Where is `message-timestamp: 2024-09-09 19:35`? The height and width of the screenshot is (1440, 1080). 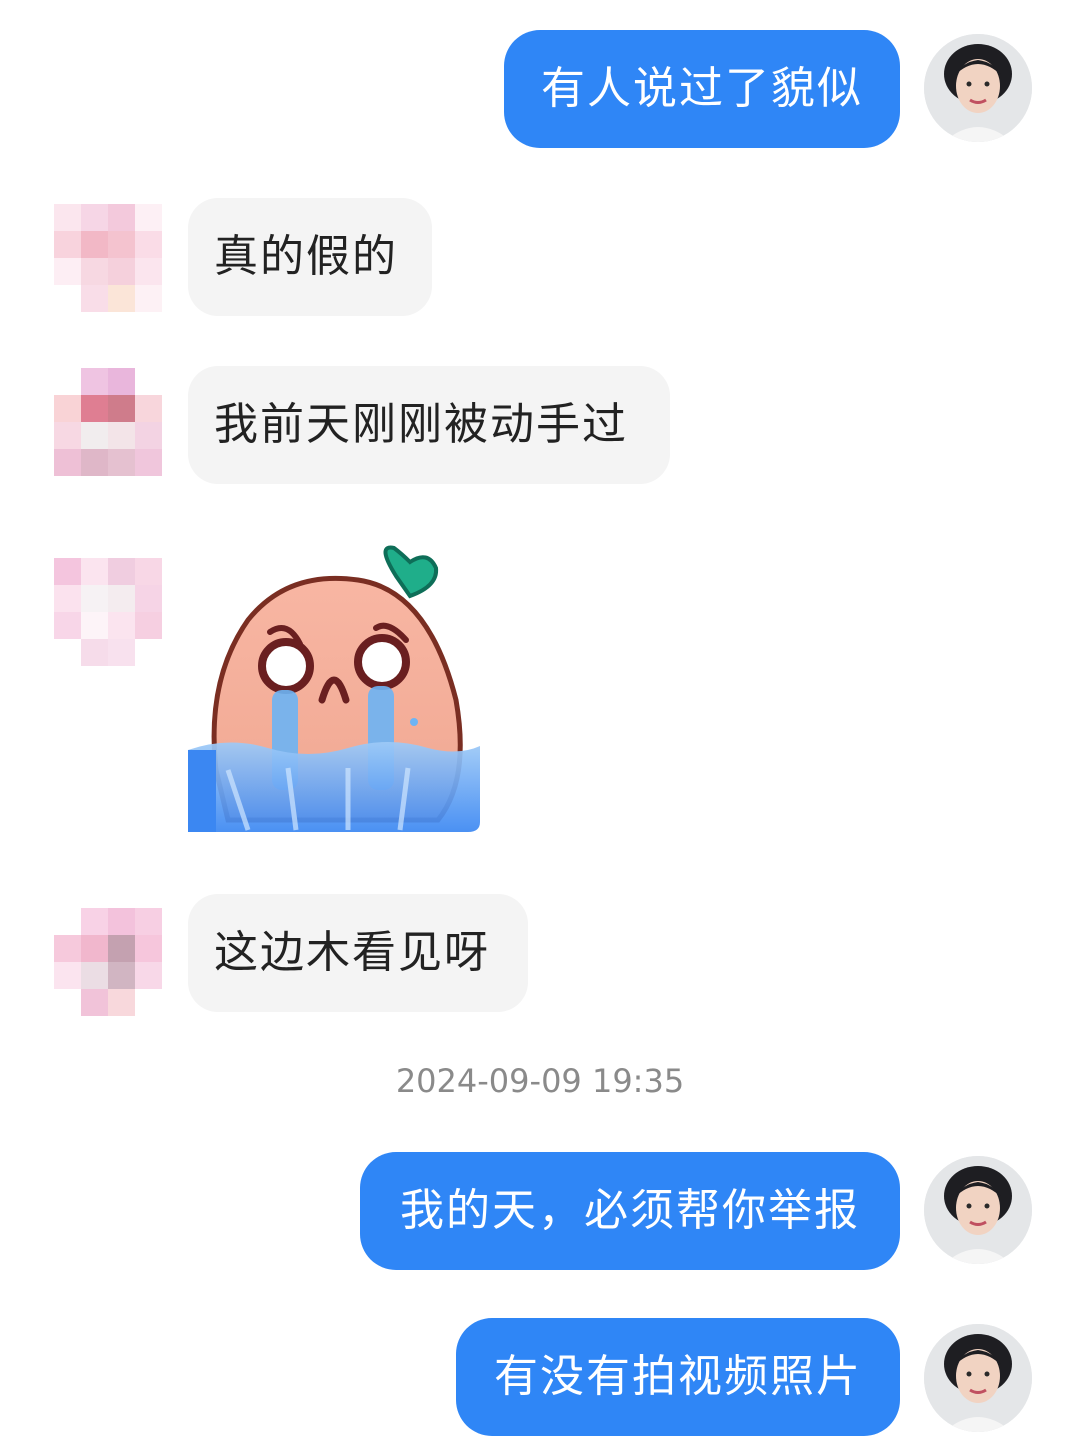
message-timestamp: 2024-09-09 19:35 is located at coordinates (540, 1081).